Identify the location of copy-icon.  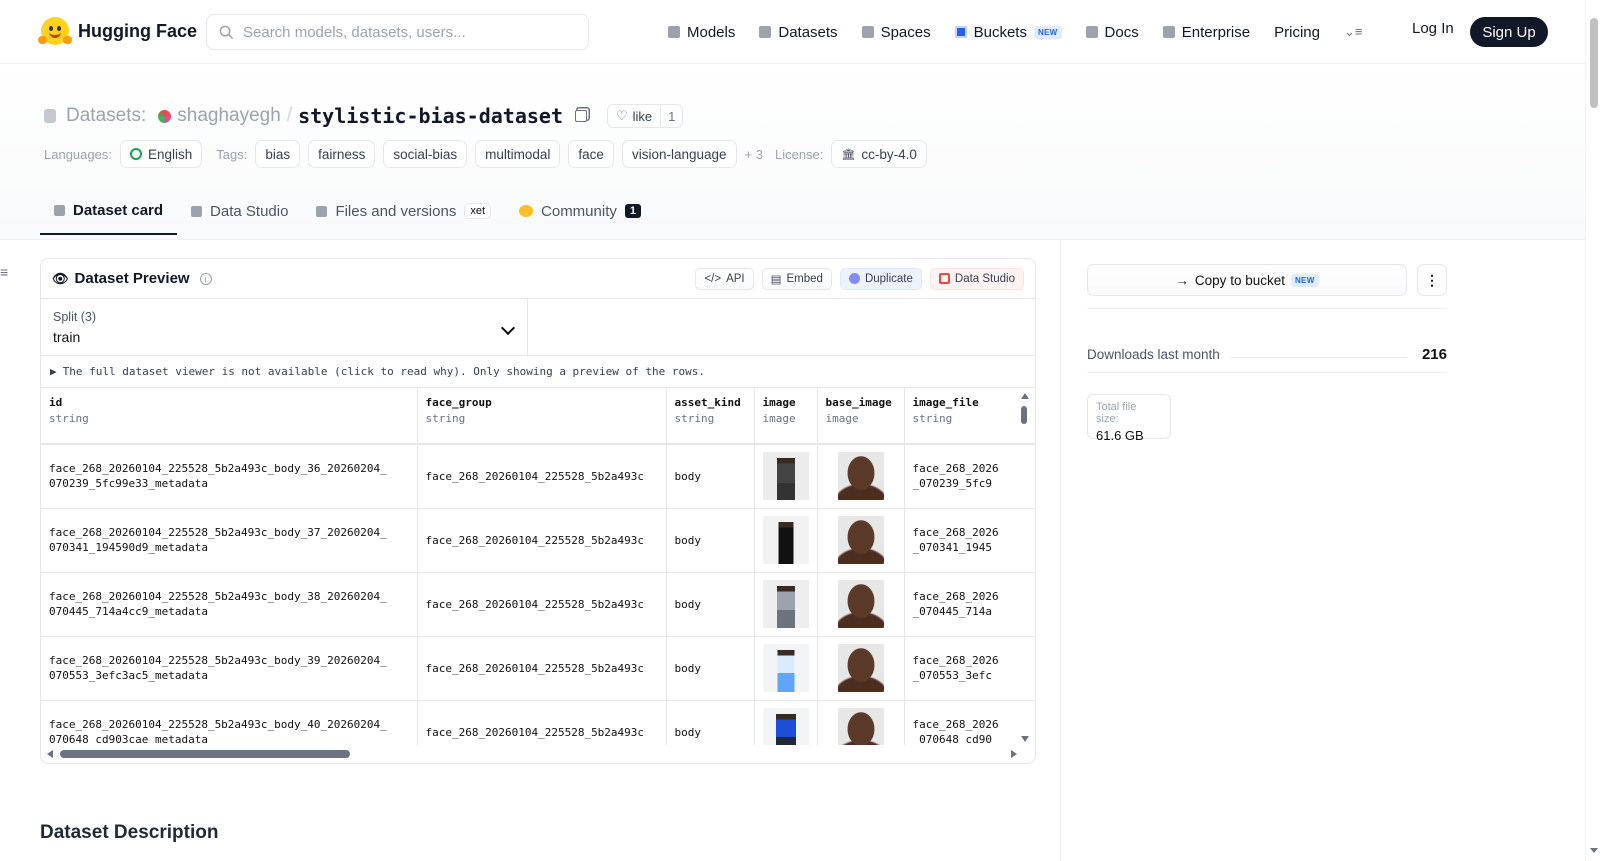
(581, 116).